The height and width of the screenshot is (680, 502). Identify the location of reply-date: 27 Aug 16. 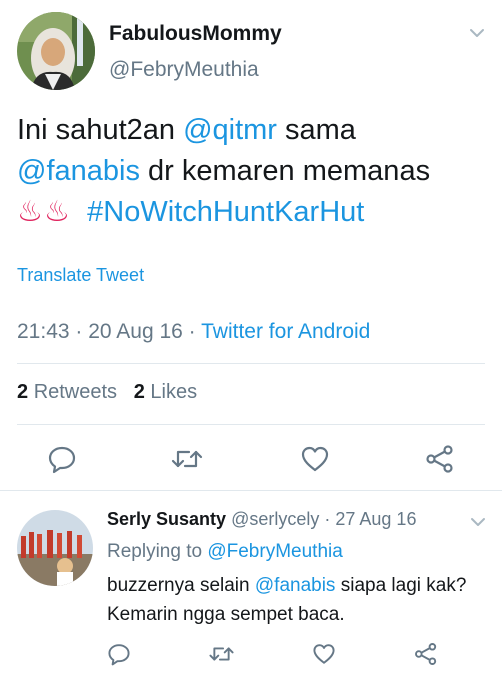
(375, 519).